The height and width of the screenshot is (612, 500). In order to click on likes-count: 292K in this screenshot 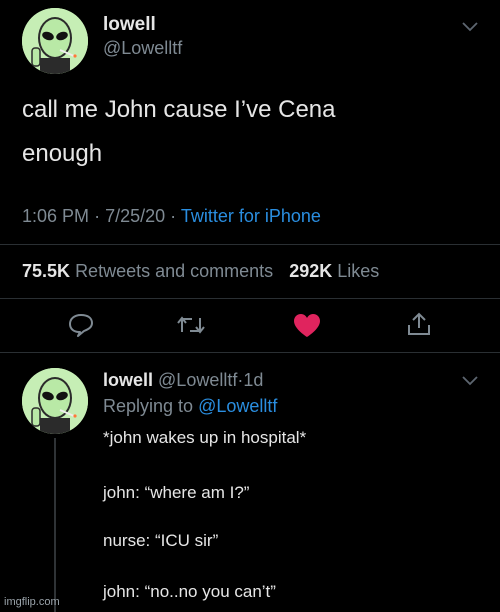, I will do `click(310, 271)`.